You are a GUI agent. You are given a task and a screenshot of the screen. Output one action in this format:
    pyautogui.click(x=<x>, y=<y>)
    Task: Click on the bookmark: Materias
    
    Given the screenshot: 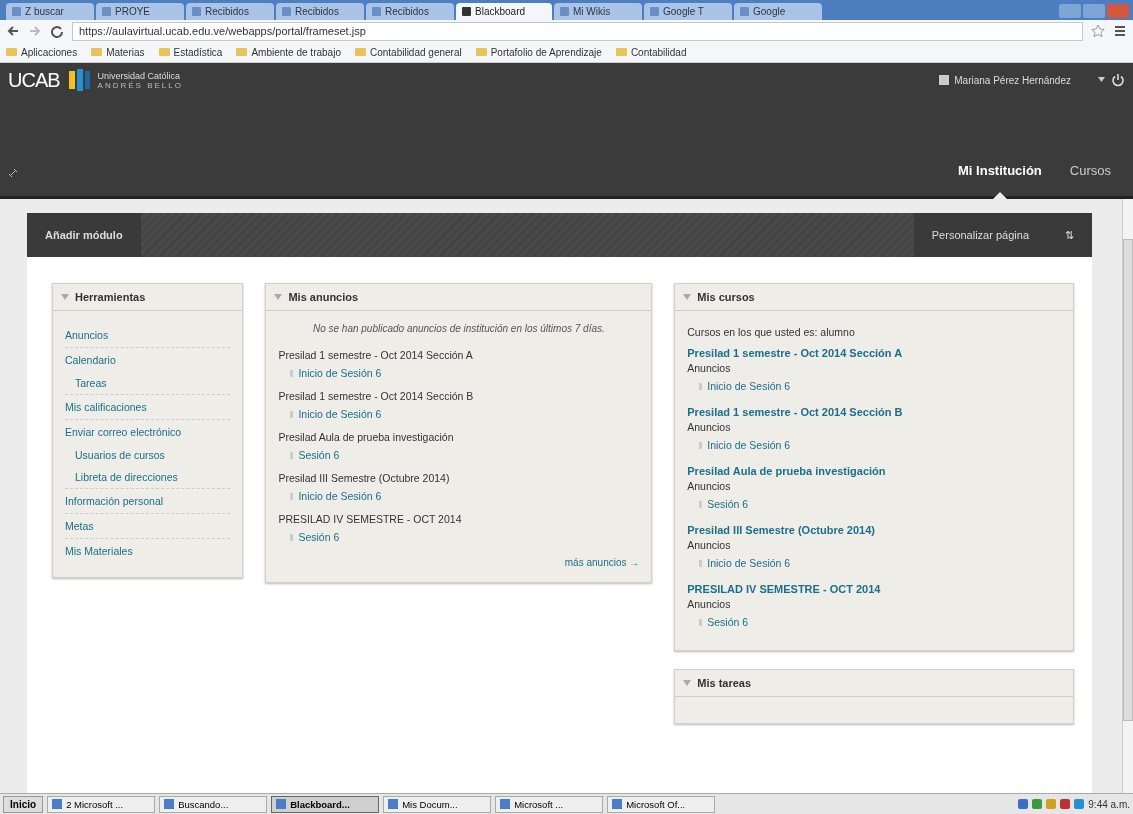 What is the action you would take?
    pyautogui.click(x=118, y=52)
    